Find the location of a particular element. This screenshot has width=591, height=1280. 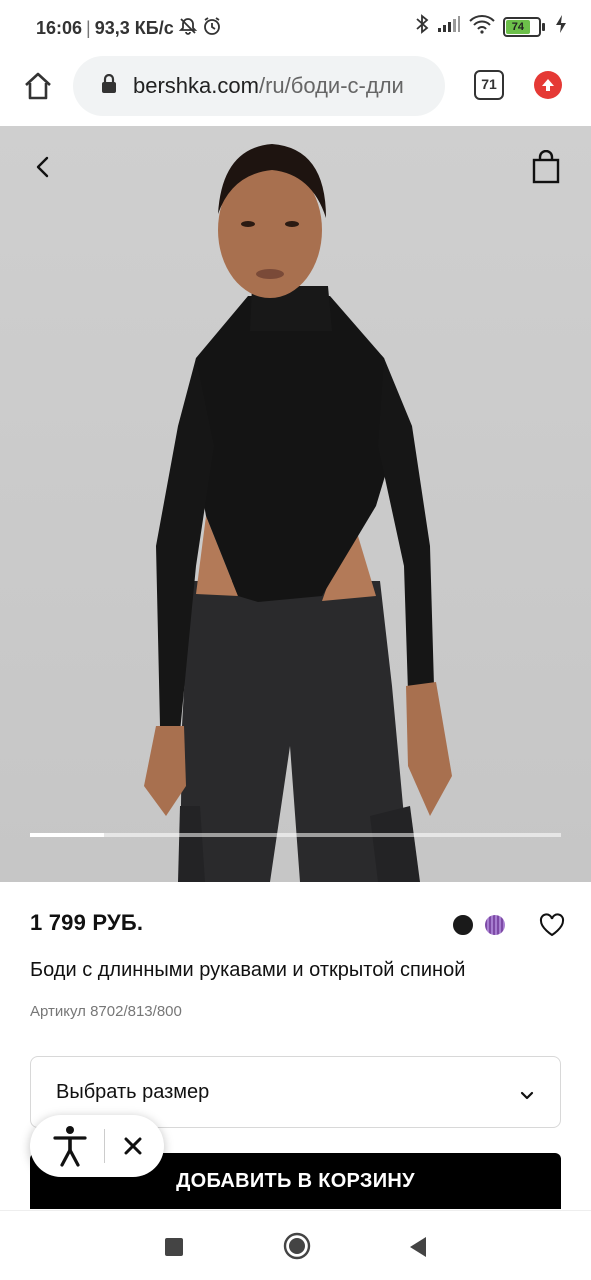

bluetooth-icon is located at coordinates (422, 26).